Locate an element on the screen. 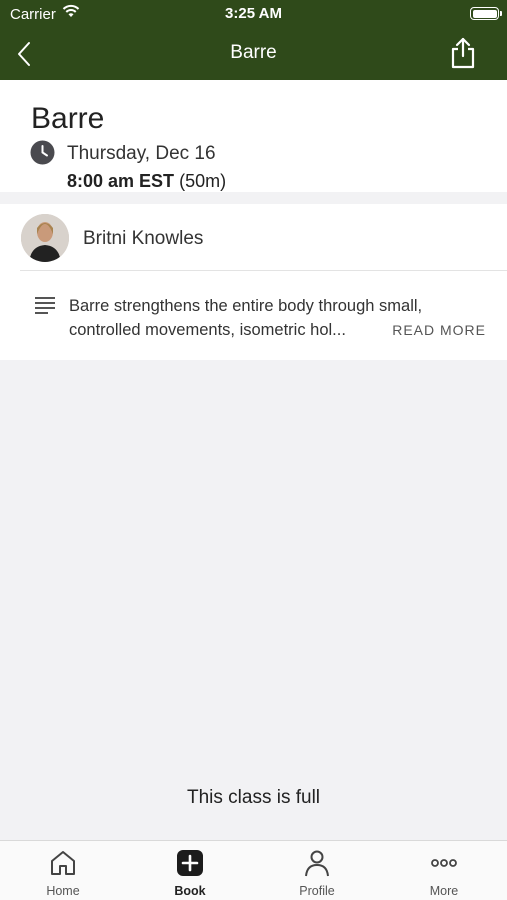 The width and height of the screenshot is (507, 900). tab-more: More is located at coordinates (444, 870).